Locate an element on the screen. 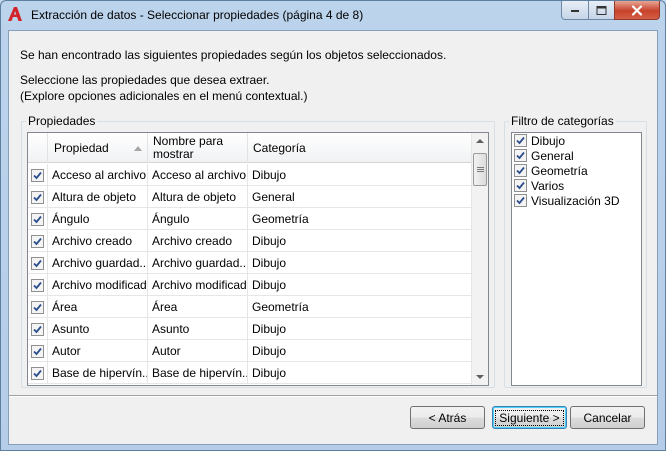  header-check-column is located at coordinates (38, 148).